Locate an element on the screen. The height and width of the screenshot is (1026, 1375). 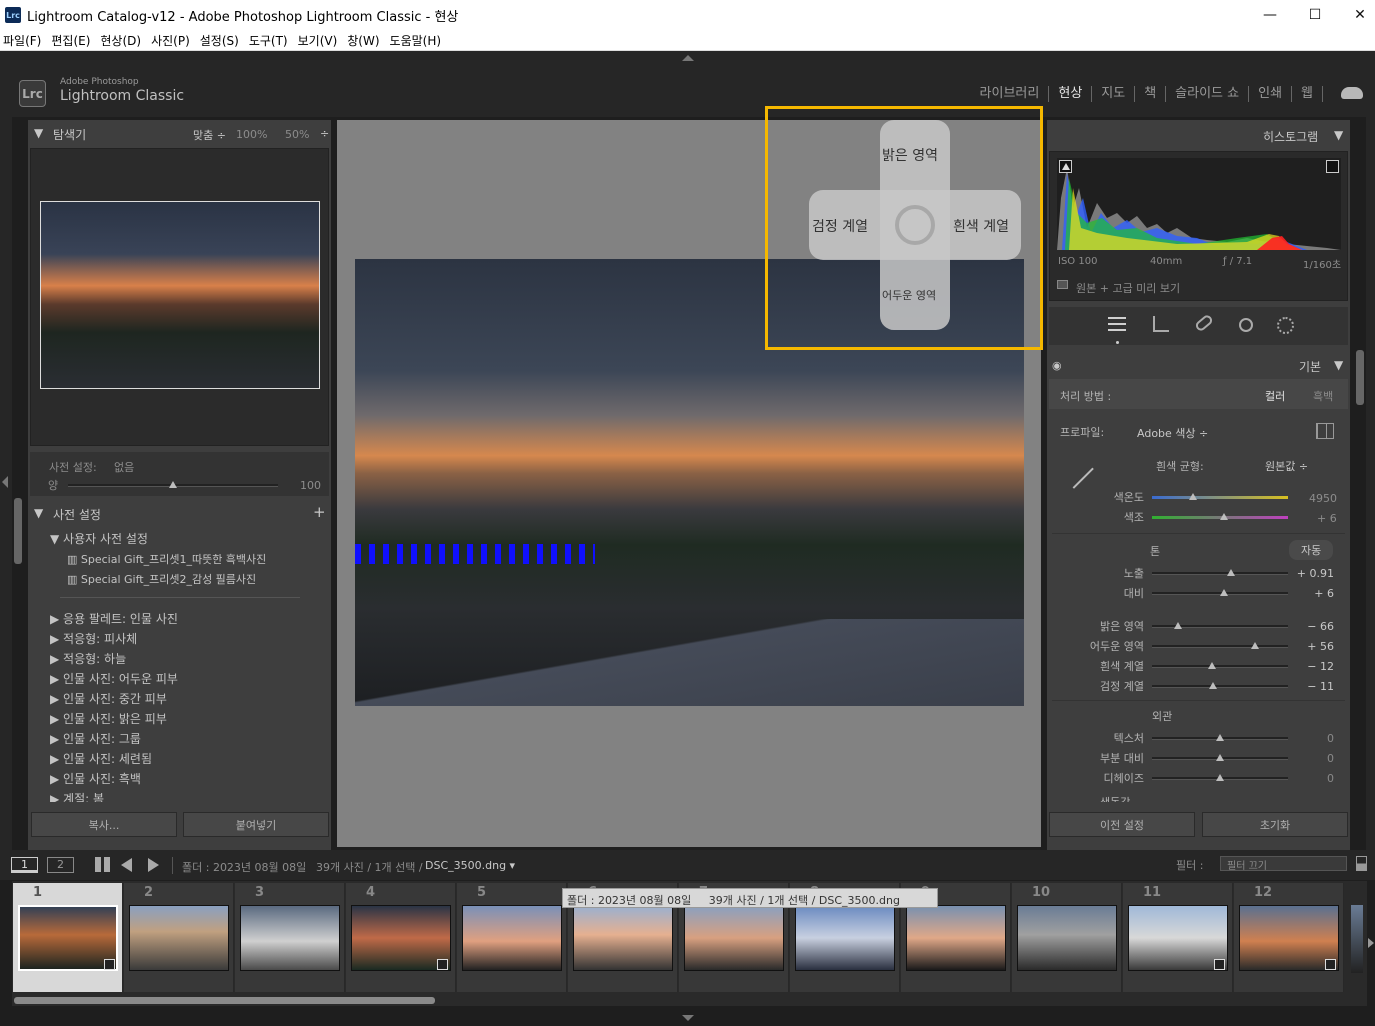
preset-group: ▶ 적응형: 하늘 is located at coordinates (88, 658).